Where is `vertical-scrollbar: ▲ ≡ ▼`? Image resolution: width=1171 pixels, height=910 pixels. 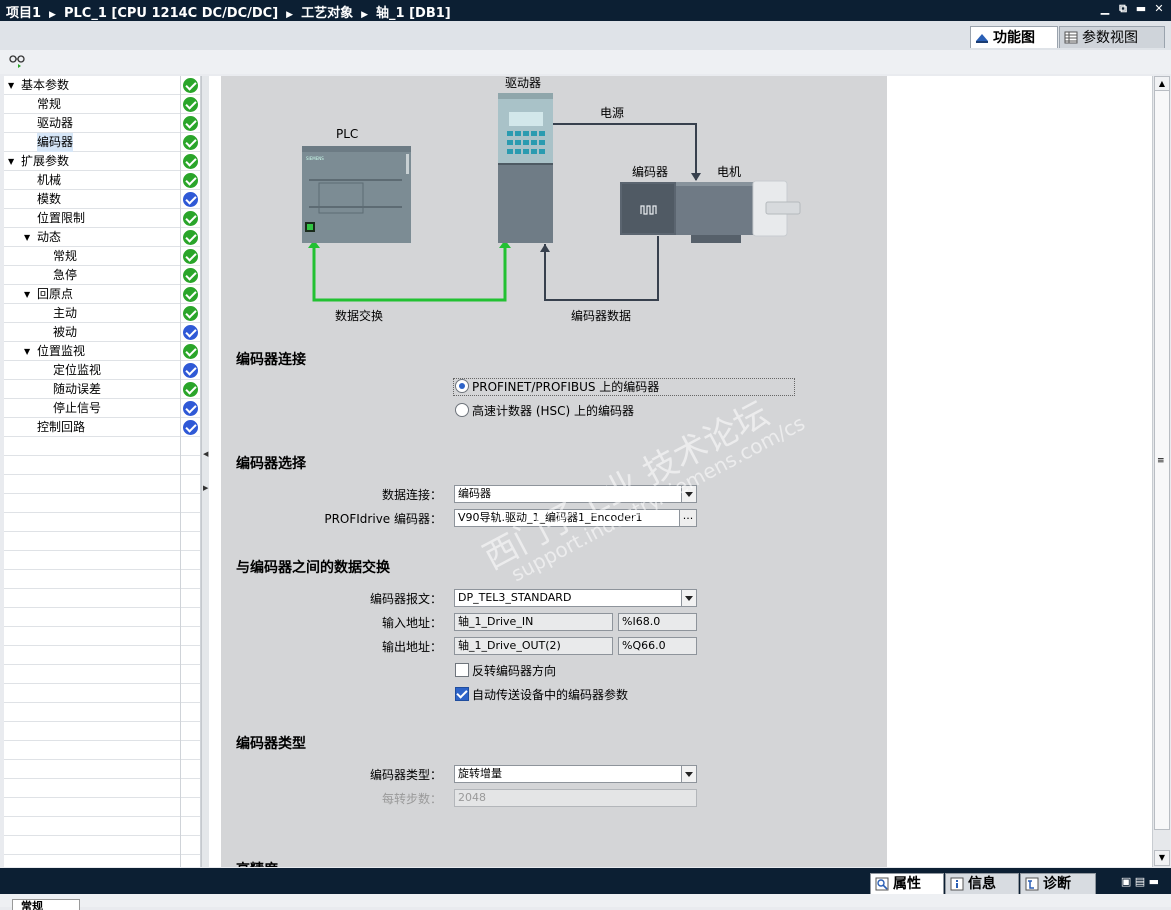 vertical-scrollbar: ▲ ≡ ▼ is located at coordinates (1161, 471).